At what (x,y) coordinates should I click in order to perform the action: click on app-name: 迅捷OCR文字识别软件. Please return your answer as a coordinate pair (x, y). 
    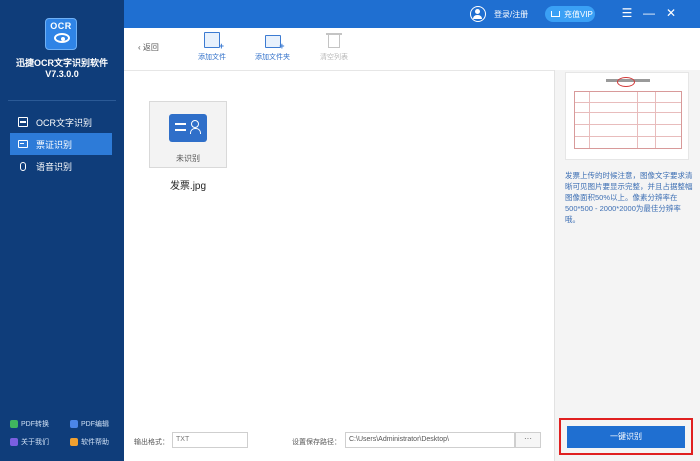
    Looking at the image, I should click on (62, 63).